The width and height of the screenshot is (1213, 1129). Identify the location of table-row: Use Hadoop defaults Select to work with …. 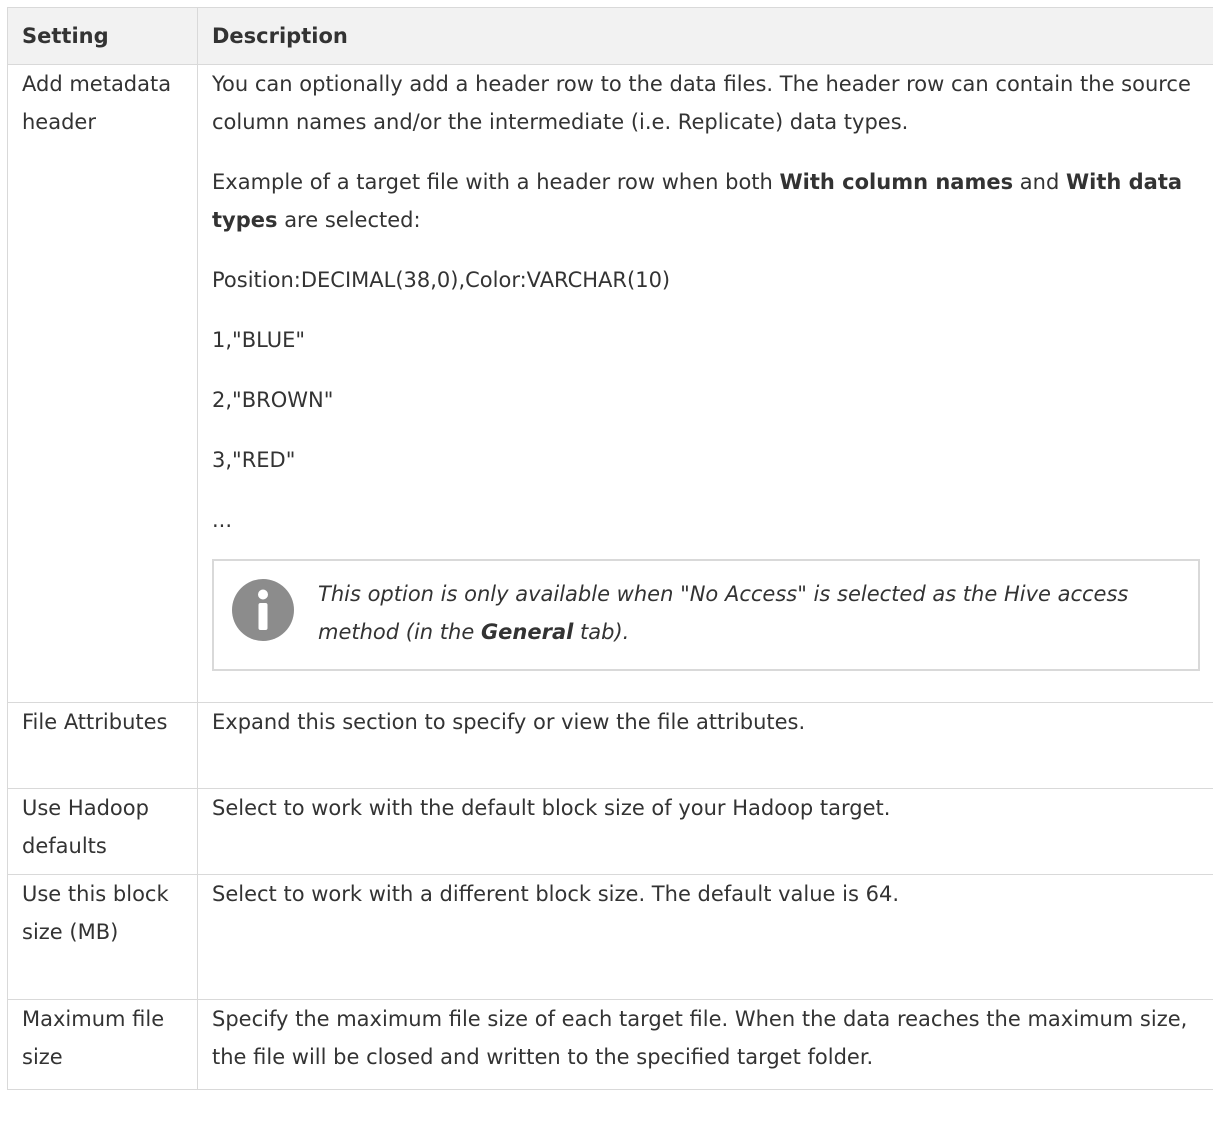
(610, 831).